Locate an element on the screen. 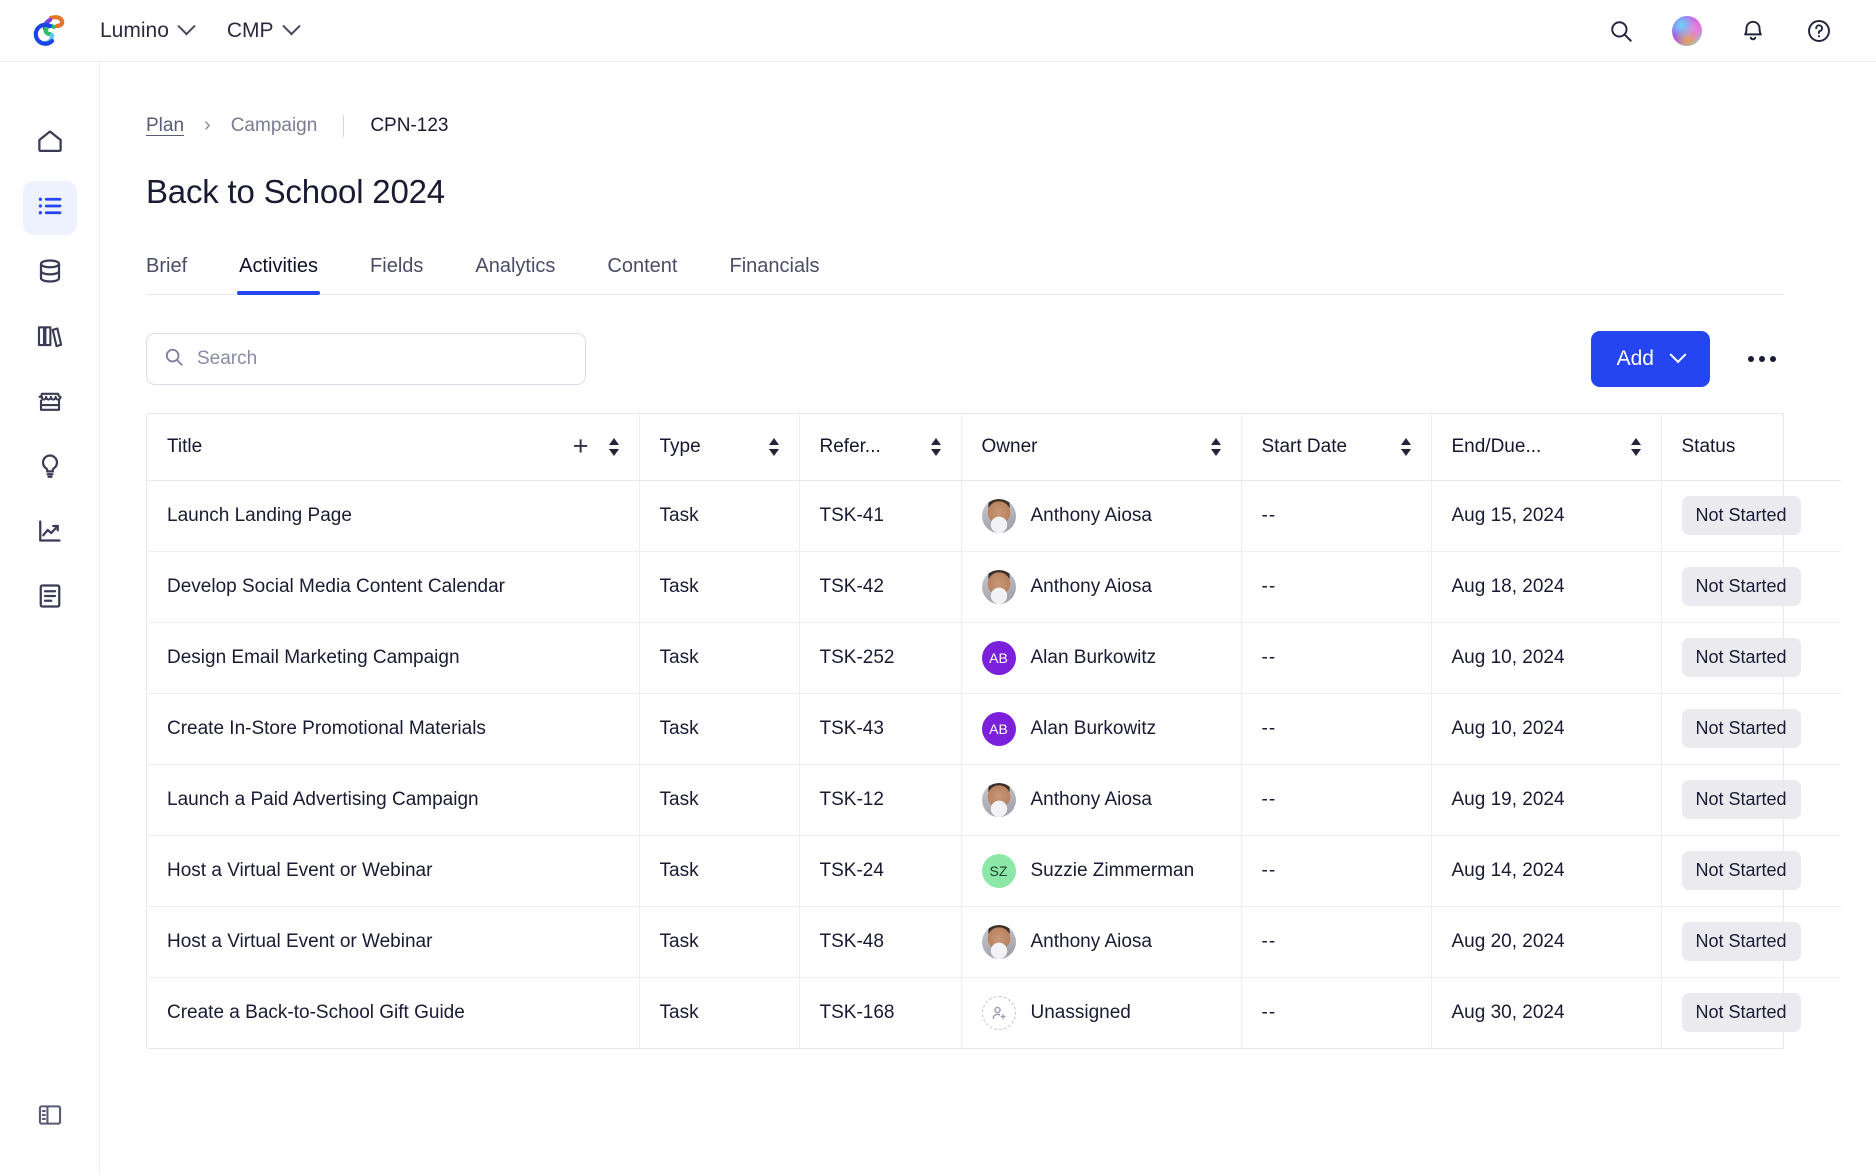 The height and width of the screenshot is (1174, 1876). column-header-status: Status is located at coordinates (1751, 447).